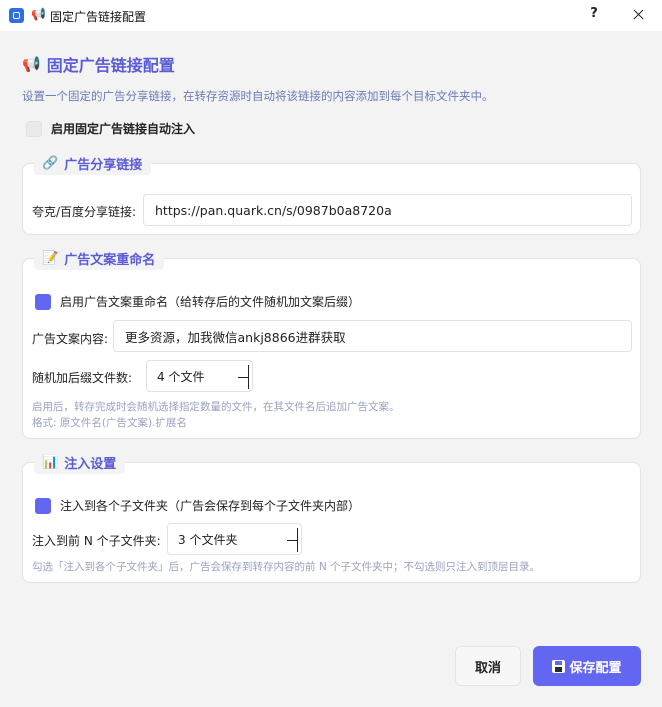 This screenshot has width=662, height=707. Describe the element at coordinates (110, 65) in the screenshot. I see `page-title-text: 固定广告链接配置` at that location.